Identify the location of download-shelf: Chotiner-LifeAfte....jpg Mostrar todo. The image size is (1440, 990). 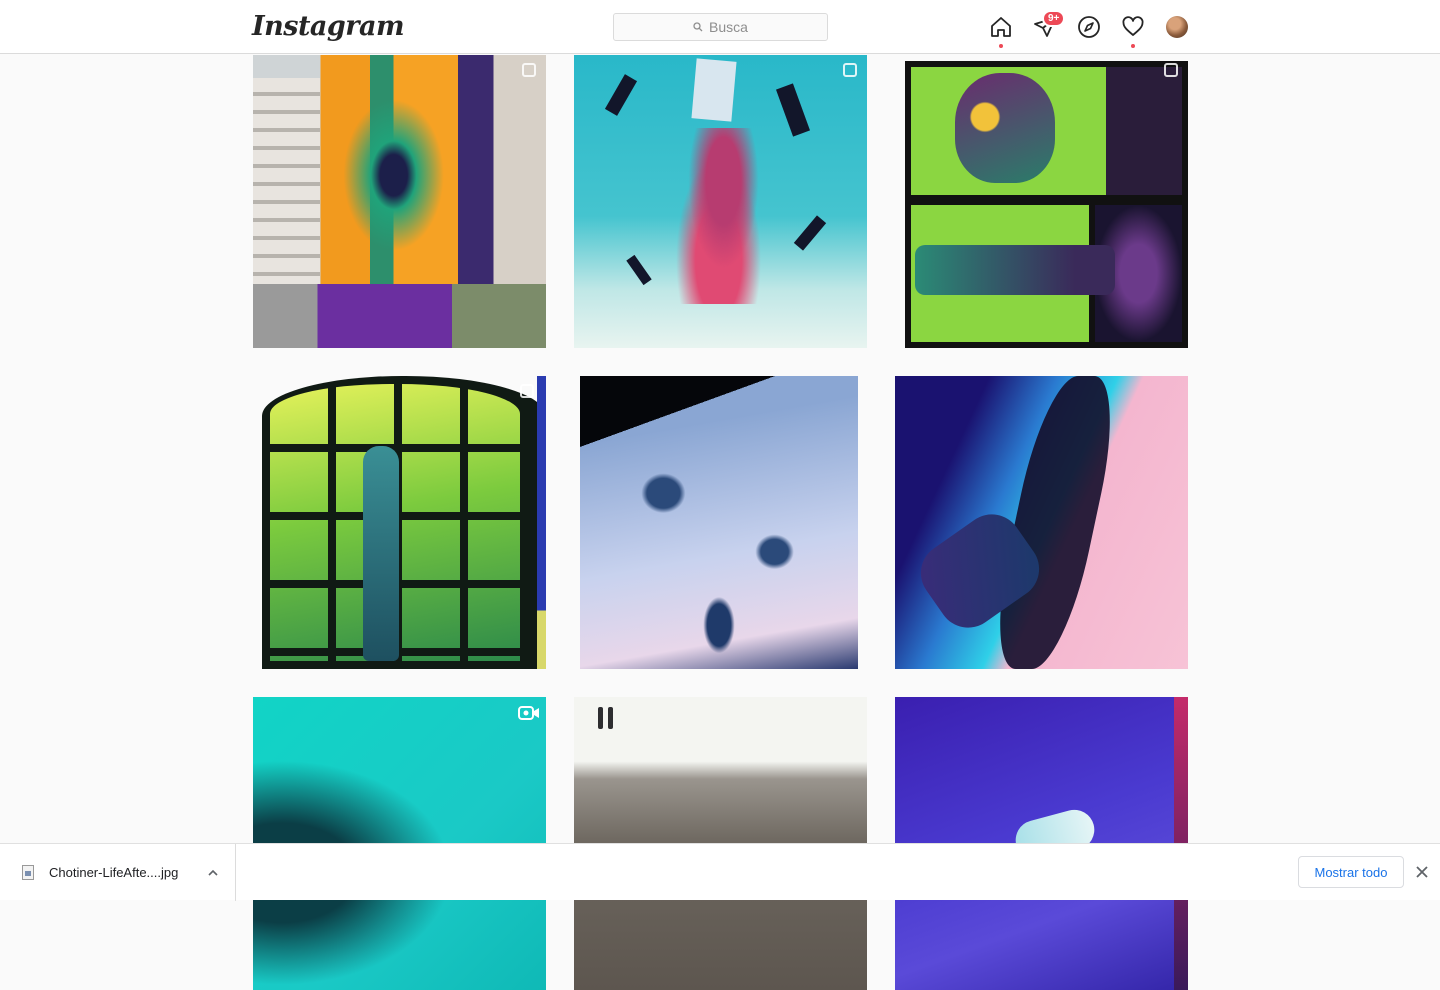
(720, 872).